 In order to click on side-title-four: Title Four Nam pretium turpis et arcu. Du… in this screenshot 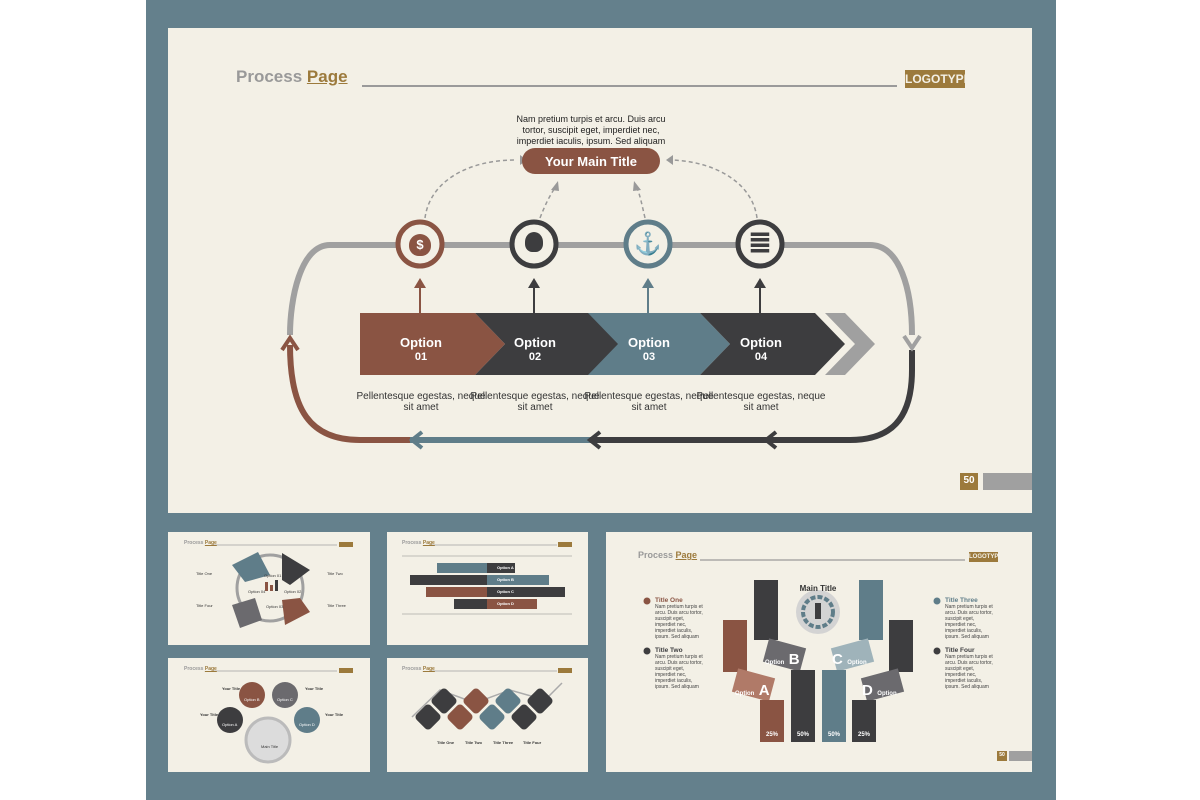, I will do `click(969, 668)`.